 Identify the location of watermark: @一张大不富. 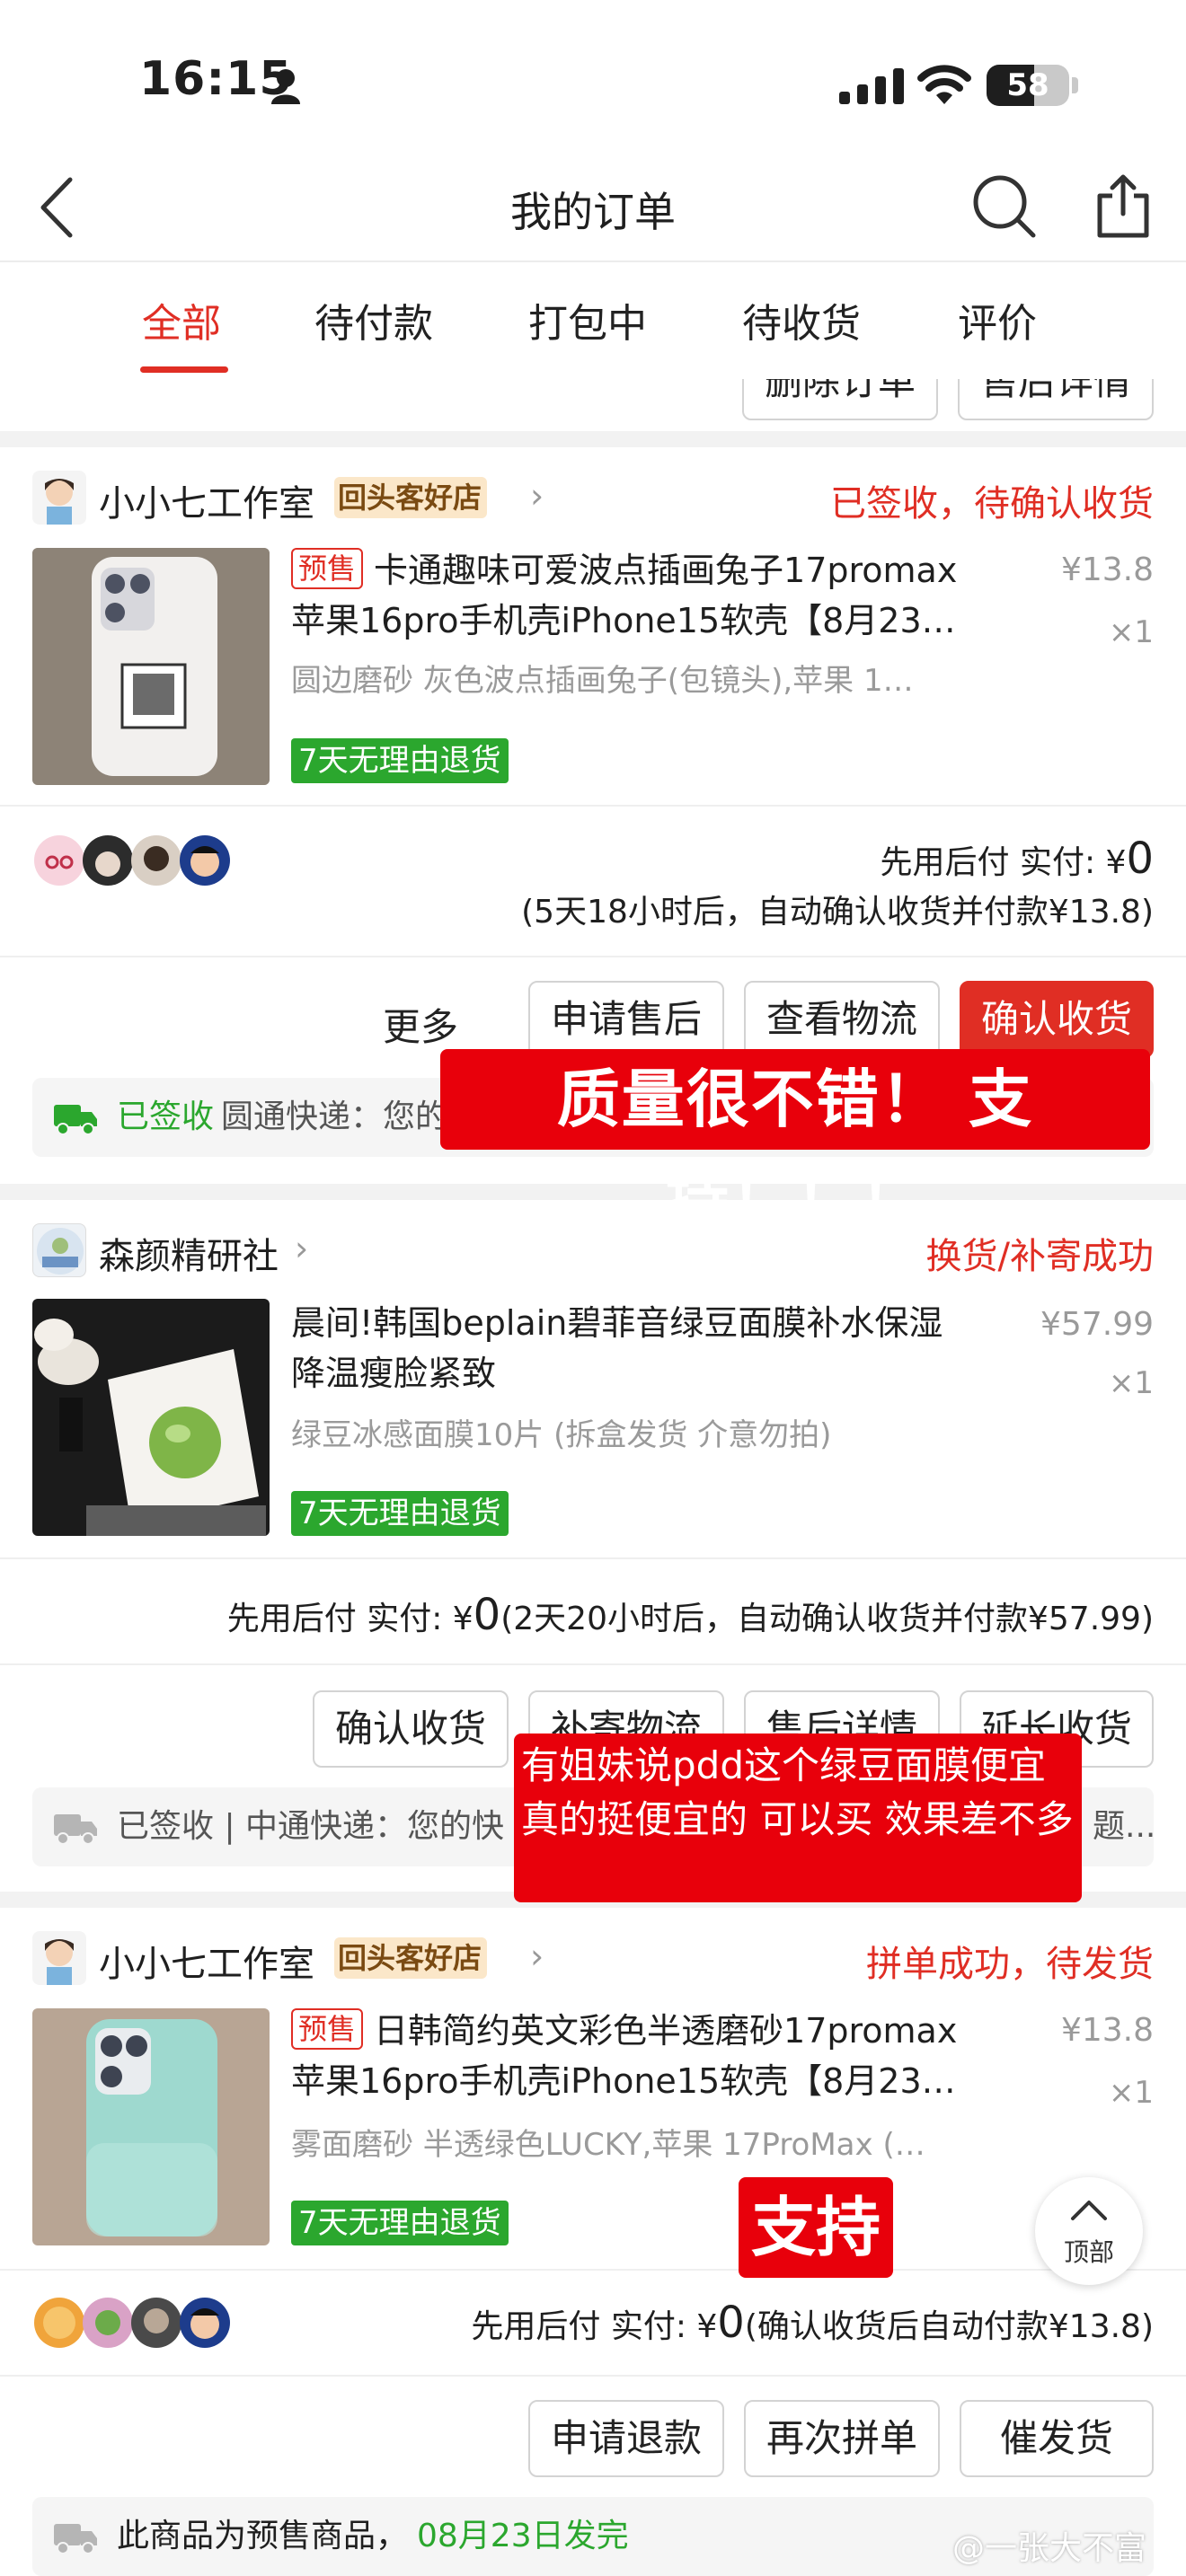
(1049, 2548).